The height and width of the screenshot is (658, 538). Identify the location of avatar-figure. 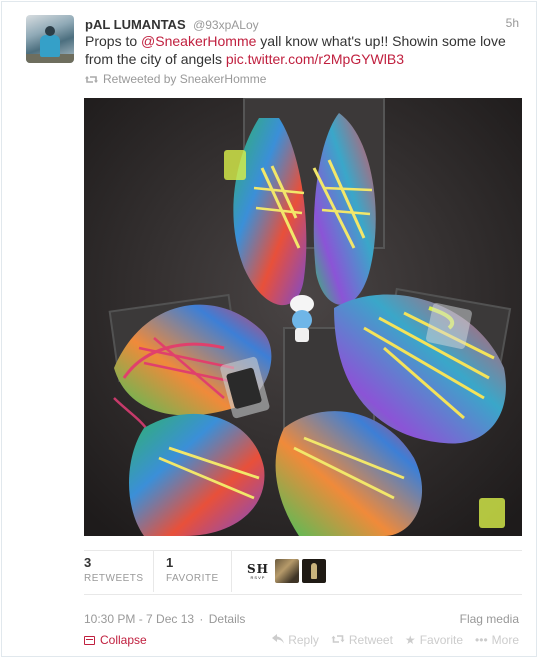
(314, 571).